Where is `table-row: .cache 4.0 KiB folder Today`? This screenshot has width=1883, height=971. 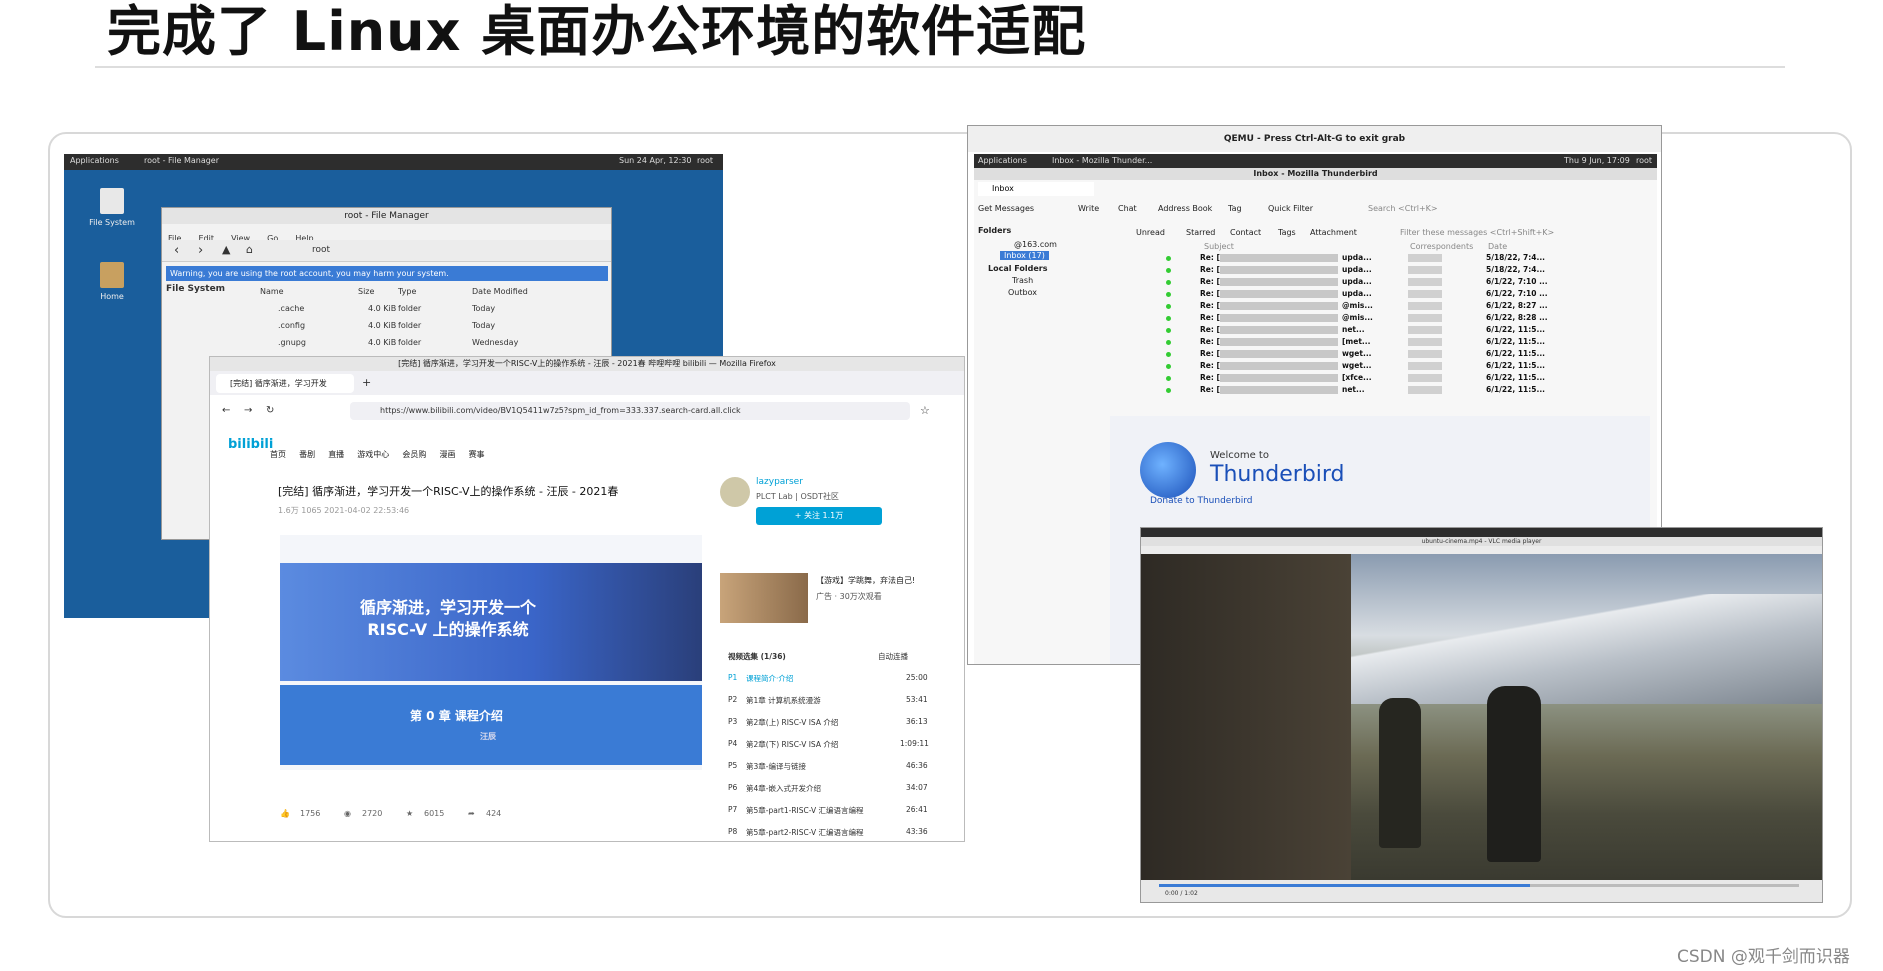 table-row: .cache 4.0 KiB folder Today is located at coordinates (434, 309).